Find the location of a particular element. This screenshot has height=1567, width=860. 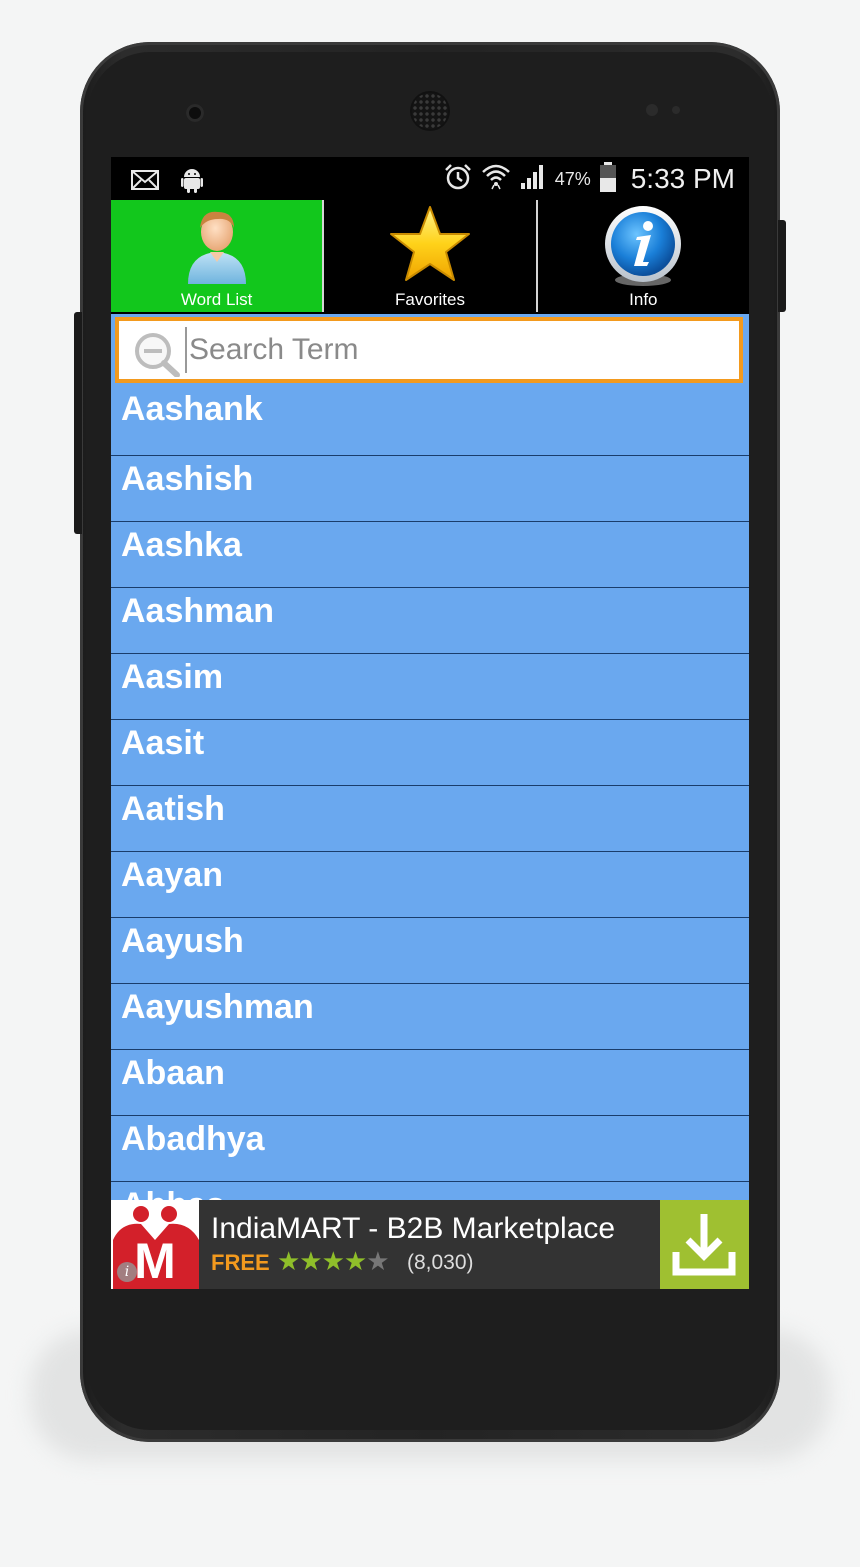

list-item-label: Abaan is located at coordinates (173, 1073).